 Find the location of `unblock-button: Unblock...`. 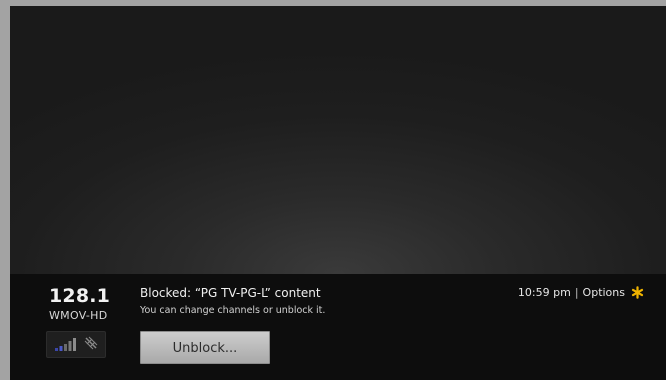

unblock-button: Unblock... is located at coordinates (205, 347).